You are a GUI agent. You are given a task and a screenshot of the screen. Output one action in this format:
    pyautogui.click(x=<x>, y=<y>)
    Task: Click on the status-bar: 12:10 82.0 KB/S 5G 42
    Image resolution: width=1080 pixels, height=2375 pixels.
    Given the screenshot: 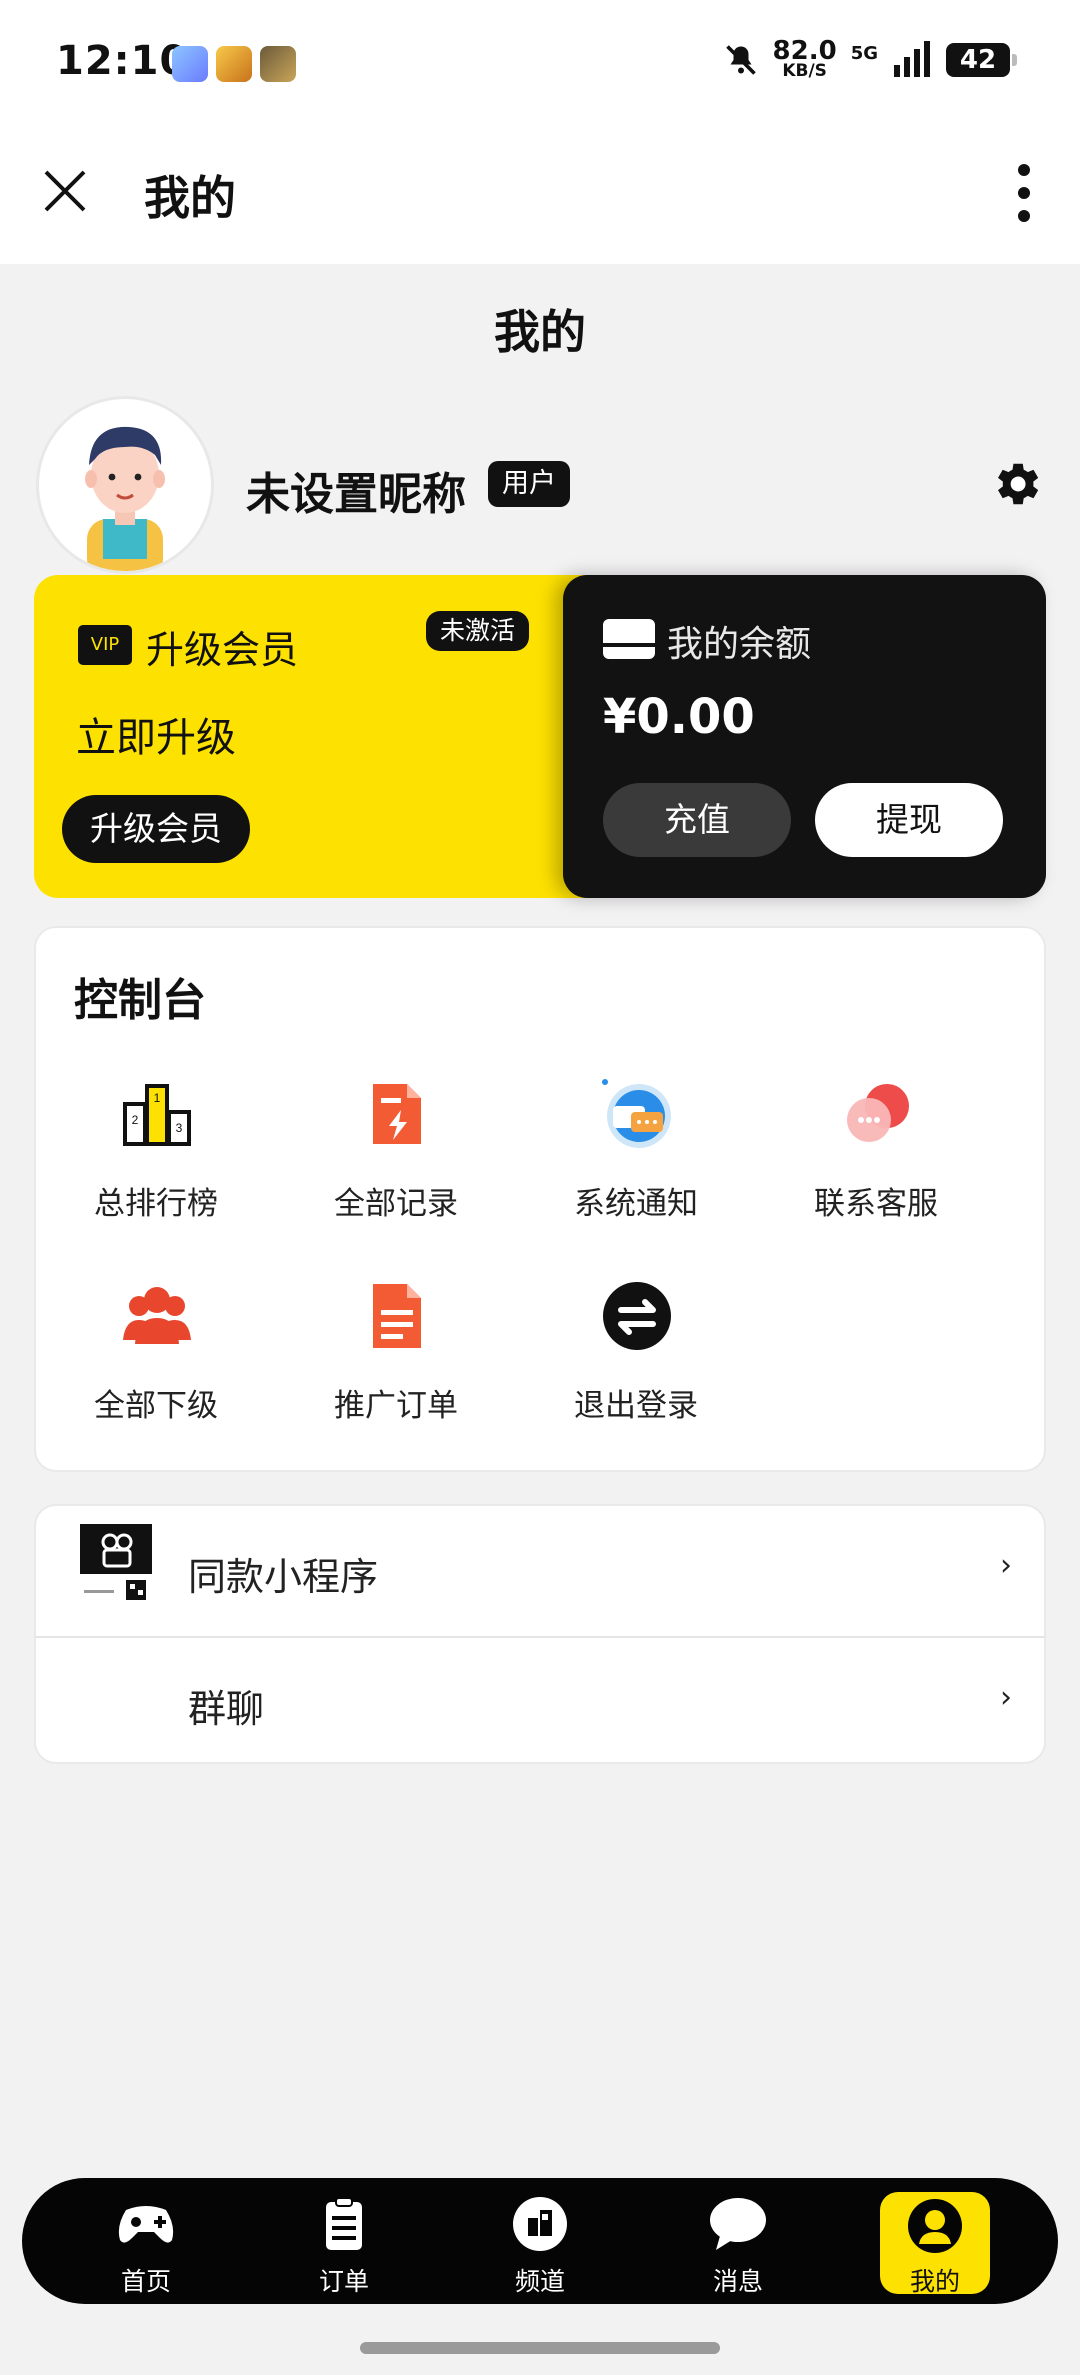 What is the action you would take?
    pyautogui.click(x=540, y=65)
    